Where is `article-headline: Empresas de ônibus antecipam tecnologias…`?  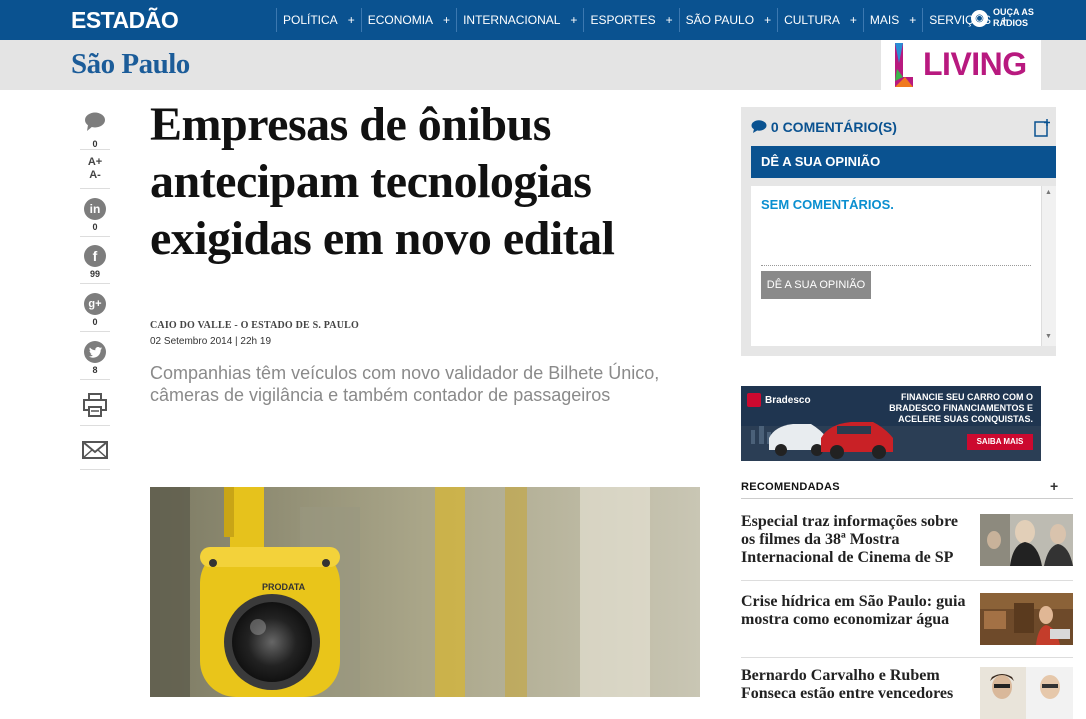 article-headline: Empresas de ônibus antecipam tecnologias… is located at coordinates (382, 181).